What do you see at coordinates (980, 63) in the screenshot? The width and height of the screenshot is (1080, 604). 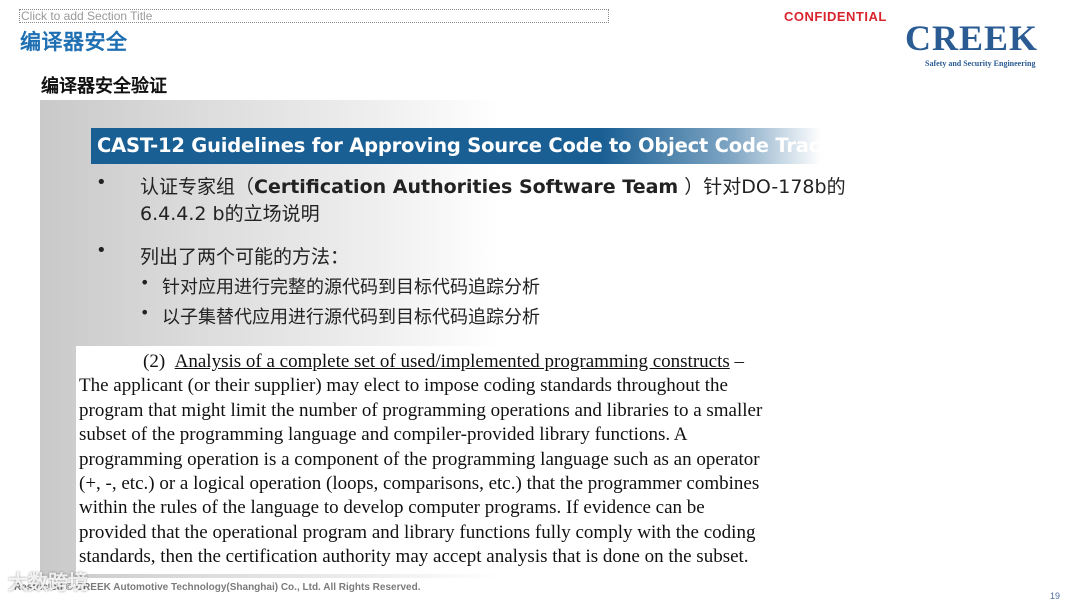 I see `creek-logo-tagline: Safety and Security Engineering` at bounding box center [980, 63].